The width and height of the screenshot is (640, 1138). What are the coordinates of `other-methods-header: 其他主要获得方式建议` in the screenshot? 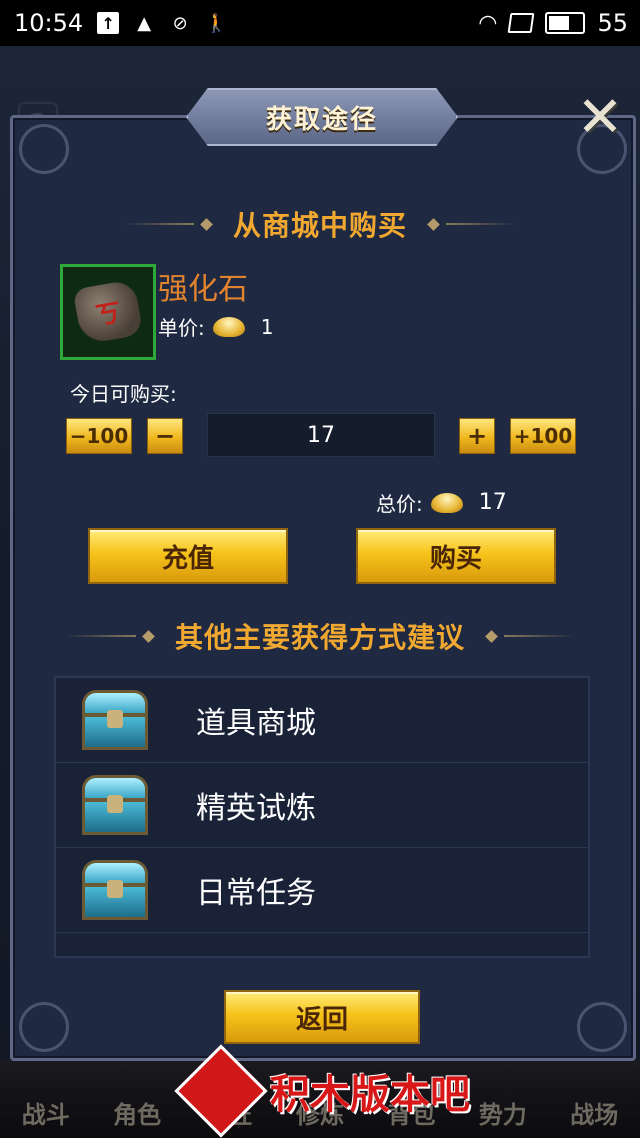 It's located at (320, 636).